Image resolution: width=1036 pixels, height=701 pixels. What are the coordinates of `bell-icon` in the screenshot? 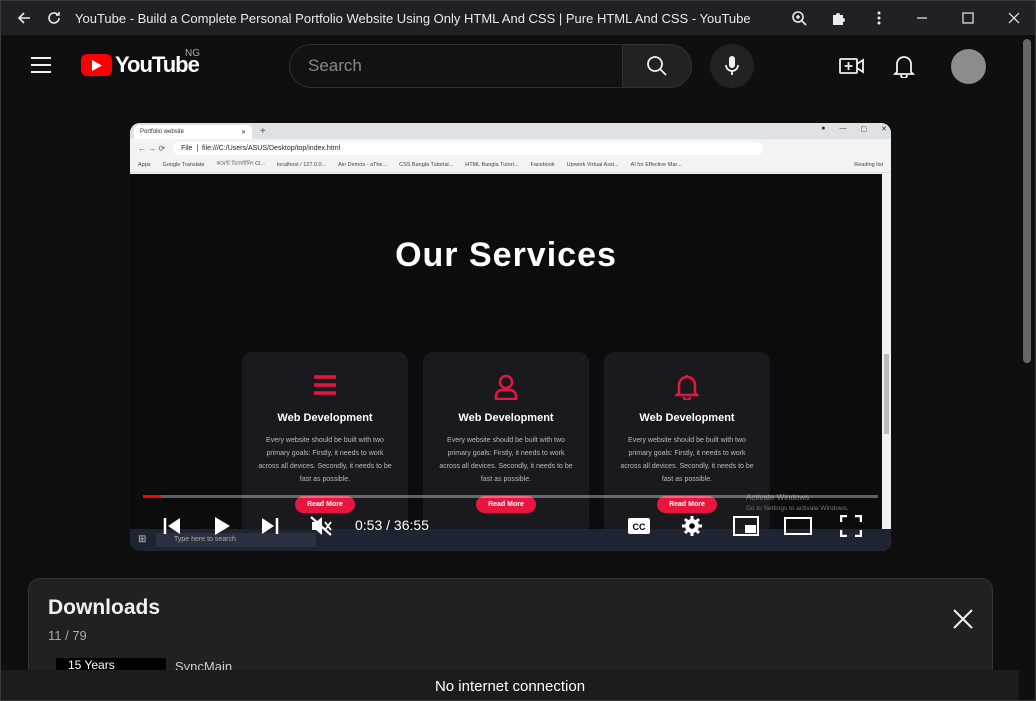 It's located at (687, 387).